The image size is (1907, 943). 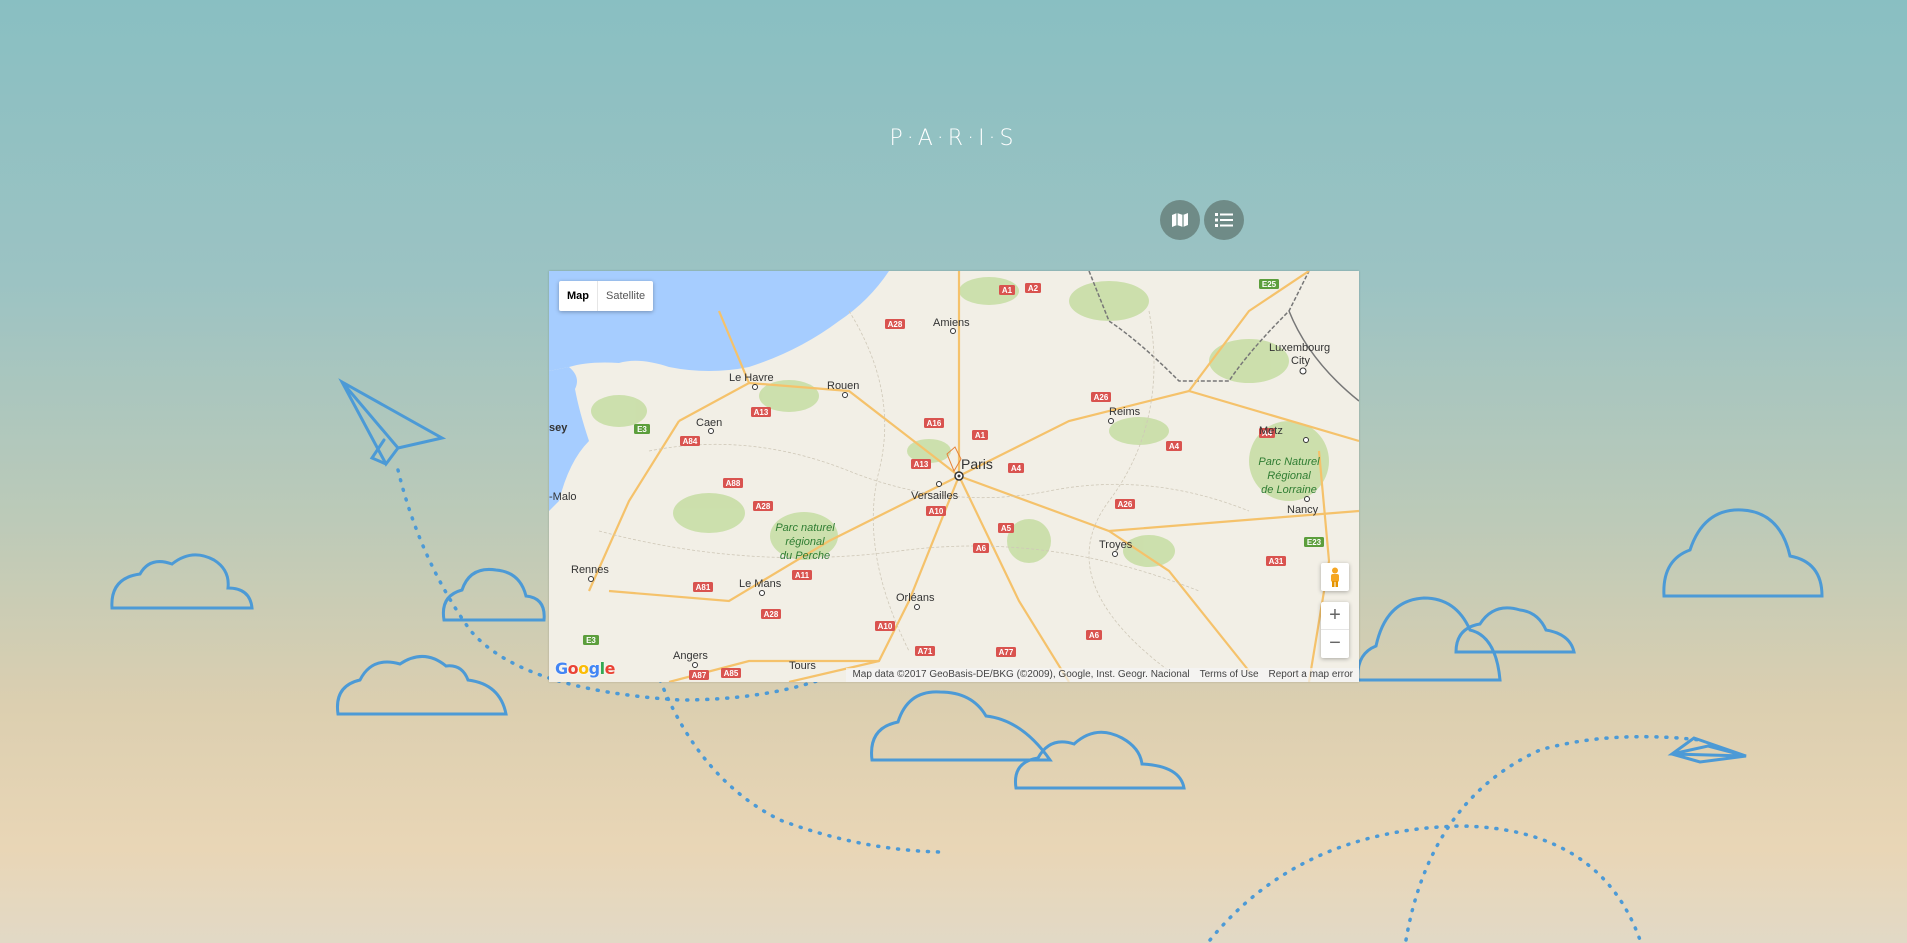 I want to click on map-type-satellite-button: Satellite, so click(x=625, y=296).